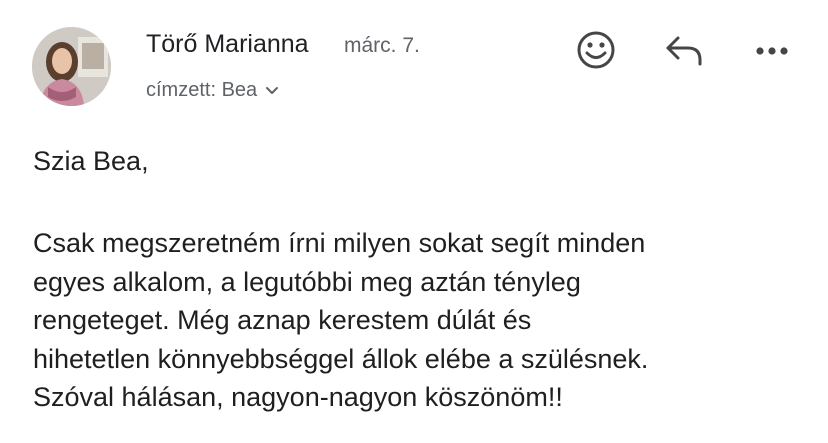  What do you see at coordinates (382, 45) in the screenshot?
I see `message-date: márc. 7.` at bounding box center [382, 45].